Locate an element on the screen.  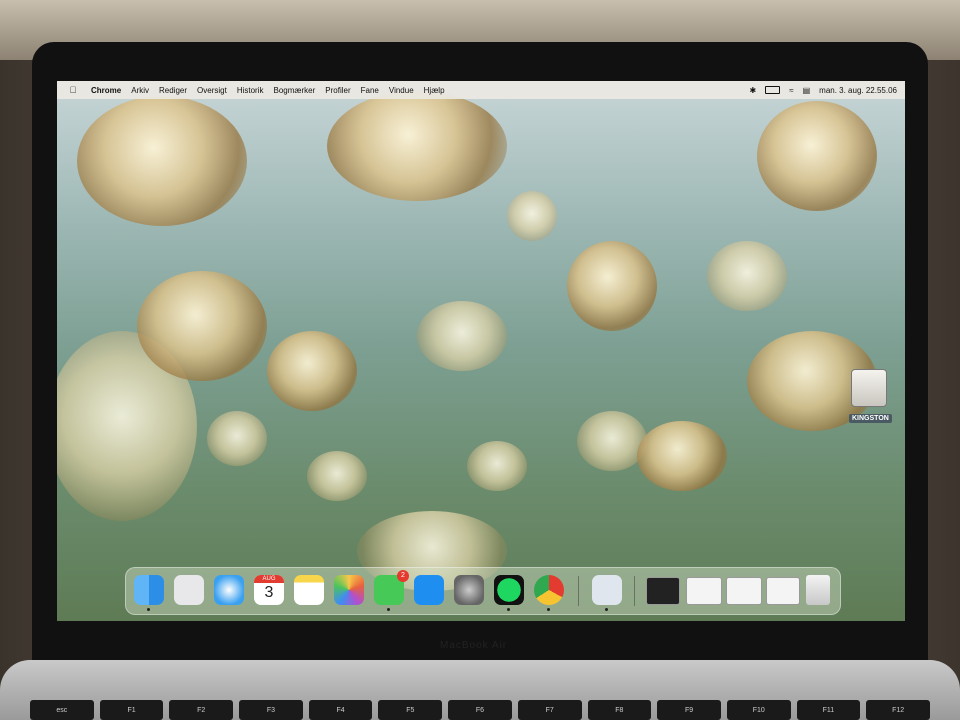
key-f2: F2 is located at coordinates (201, 710).